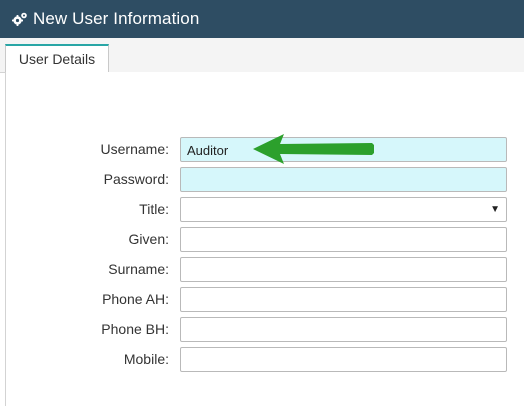 This screenshot has height=406, width=524. What do you see at coordinates (343, 329) in the screenshot?
I see `phone-bh-input` at bounding box center [343, 329].